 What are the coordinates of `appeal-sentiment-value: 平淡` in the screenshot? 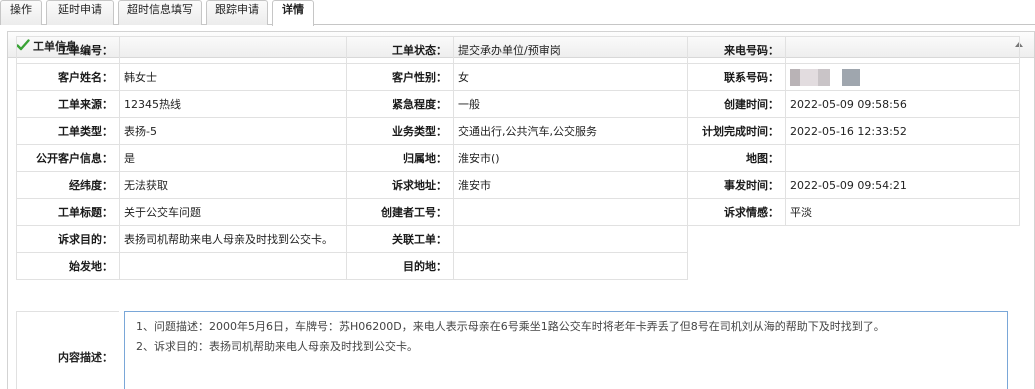 It's located at (902, 212).